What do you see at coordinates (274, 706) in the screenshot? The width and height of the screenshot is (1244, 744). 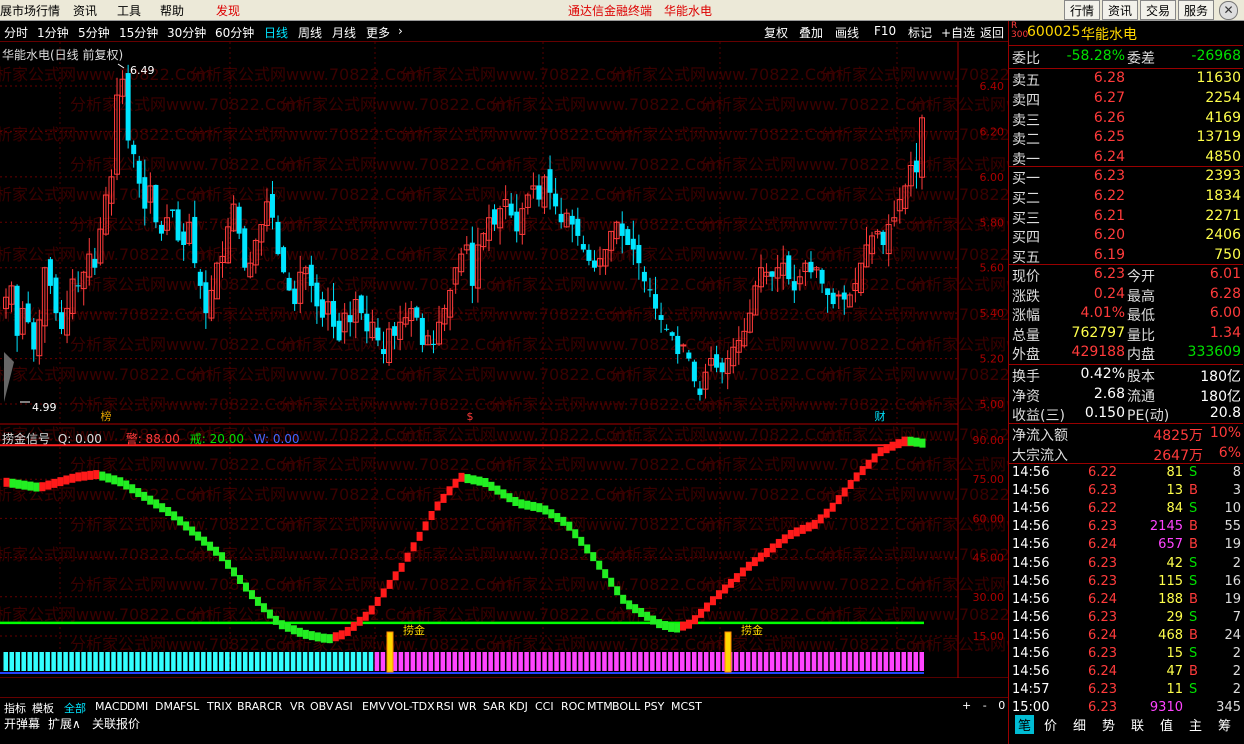 I see `indicator-tab: CR` at bounding box center [274, 706].